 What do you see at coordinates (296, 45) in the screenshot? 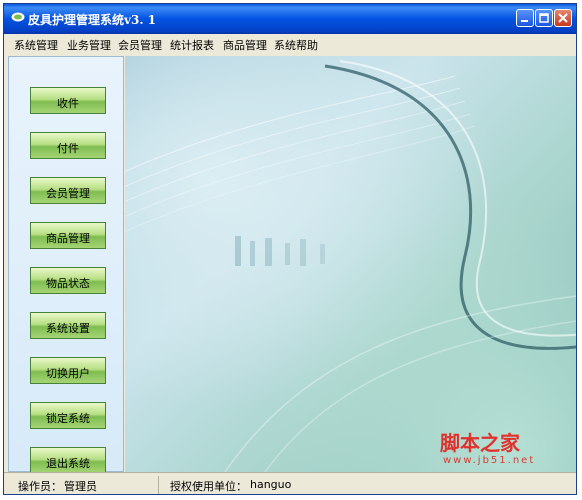
I see `menu-system-help: 系统帮助` at bounding box center [296, 45].